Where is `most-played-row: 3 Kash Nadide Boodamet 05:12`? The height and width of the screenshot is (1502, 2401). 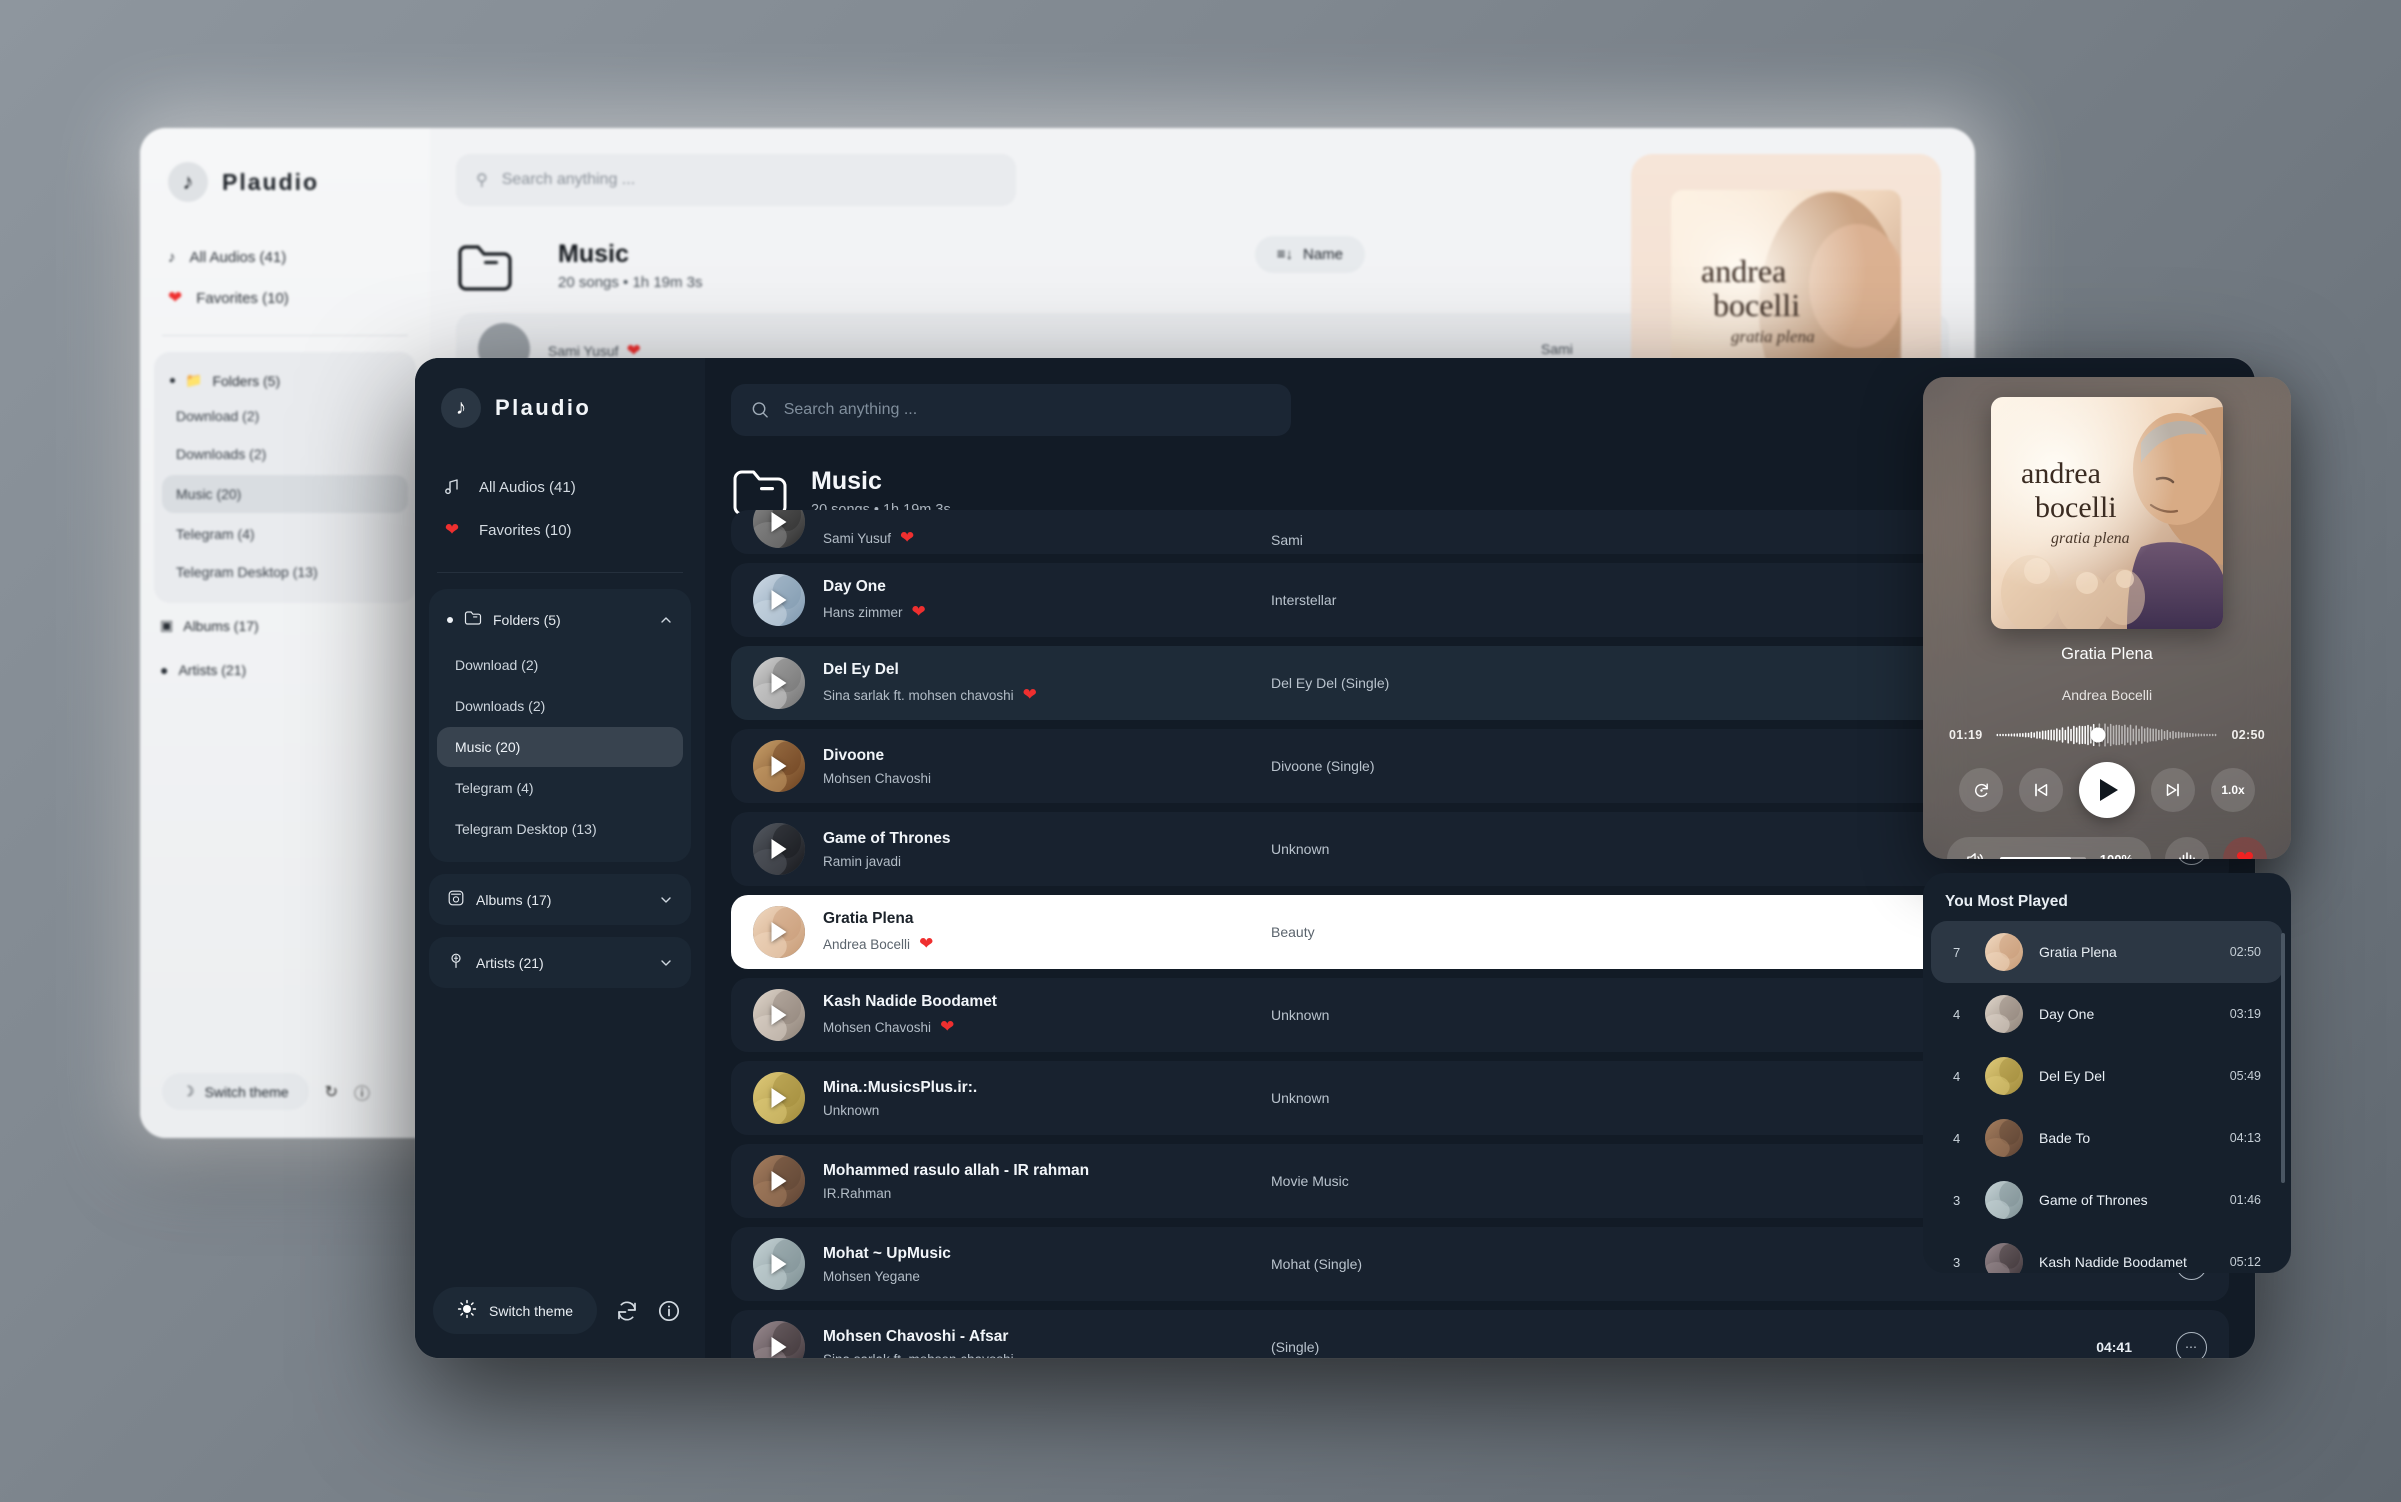
most-played-row: 3 Kash Nadide Boodamet 05:12 is located at coordinates (2107, 1252).